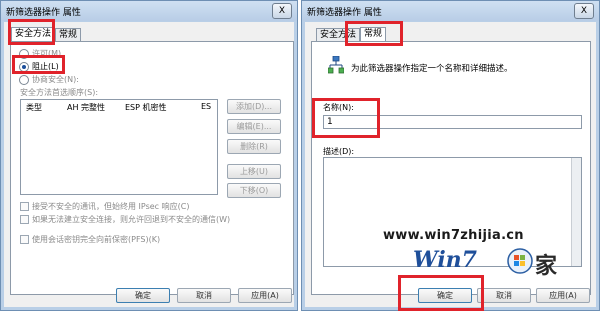  Describe the element at coordinates (149, 11) in the screenshot. I see `left-title-bar: 新筛选器操作 属性 X` at that location.